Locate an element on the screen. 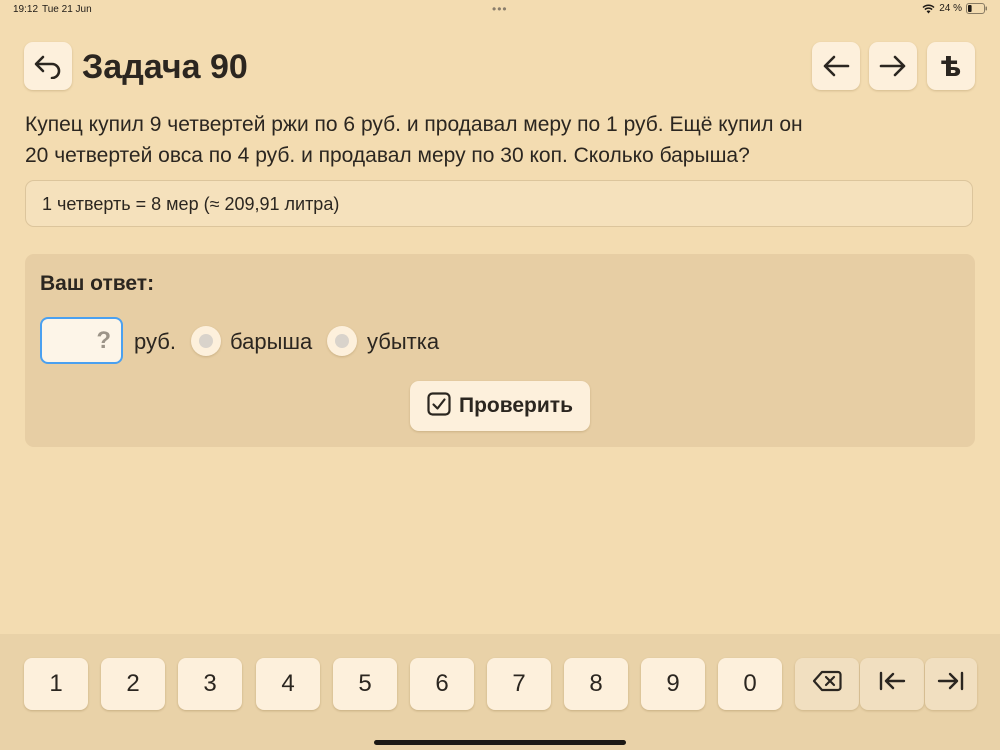  tab-right-icon is located at coordinates (951, 684).